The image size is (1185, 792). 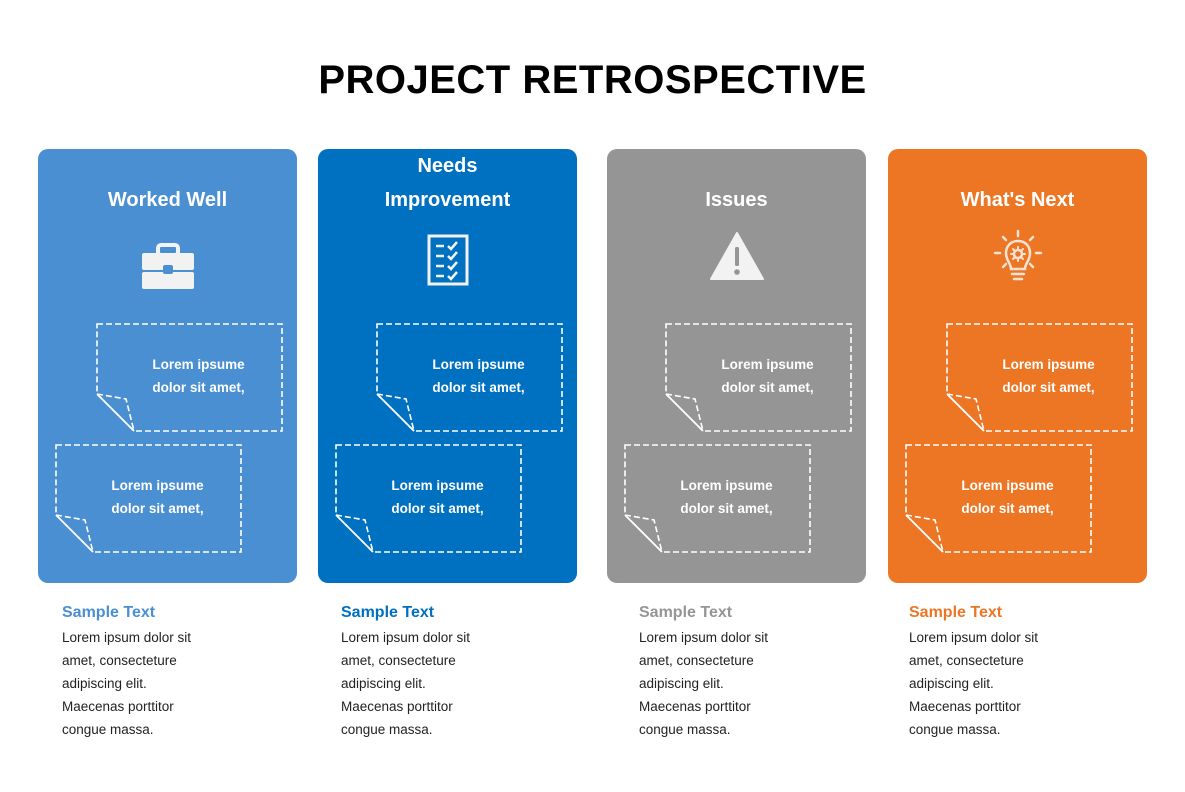 I want to click on lightbulb-icon, so click(x=1018, y=260).